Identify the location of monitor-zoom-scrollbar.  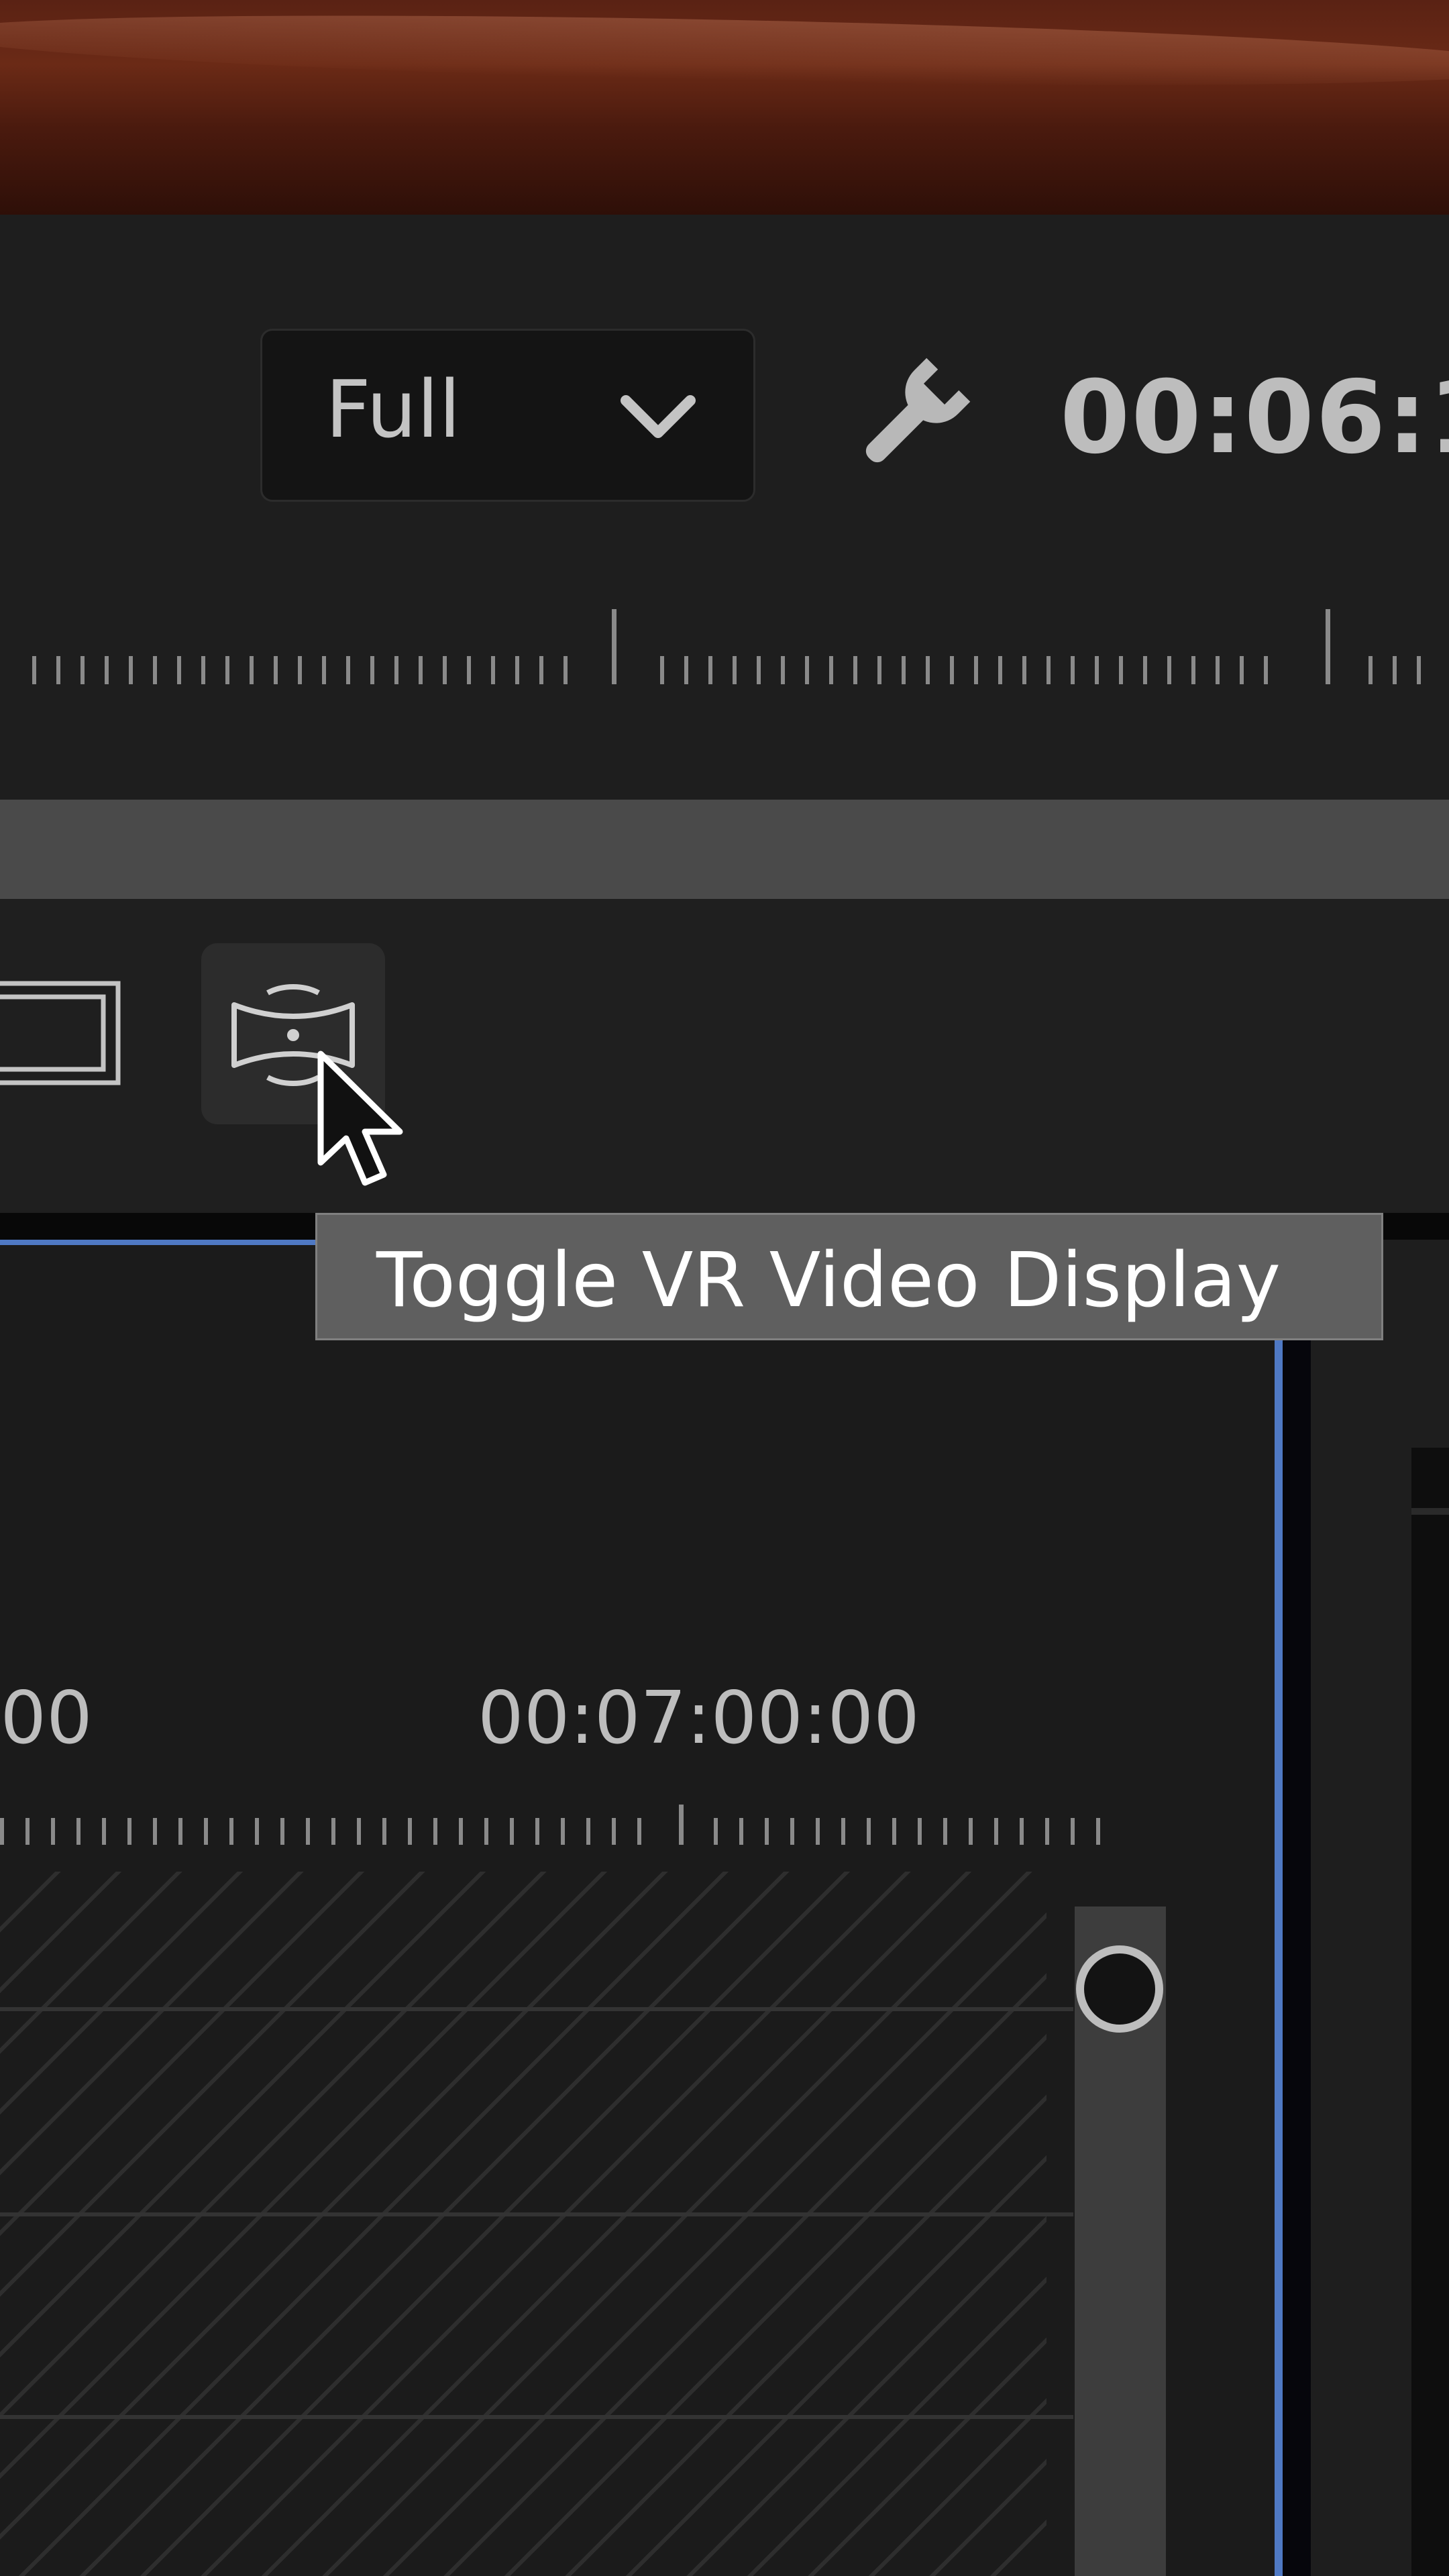
(724, 849).